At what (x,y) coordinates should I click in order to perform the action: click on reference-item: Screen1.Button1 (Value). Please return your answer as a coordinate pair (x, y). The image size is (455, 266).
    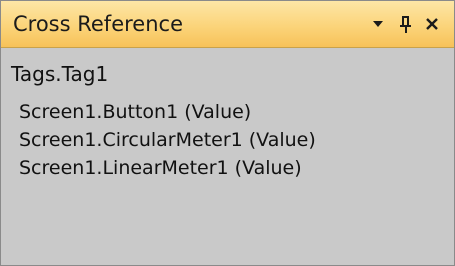
    Looking at the image, I should click on (167, 112).